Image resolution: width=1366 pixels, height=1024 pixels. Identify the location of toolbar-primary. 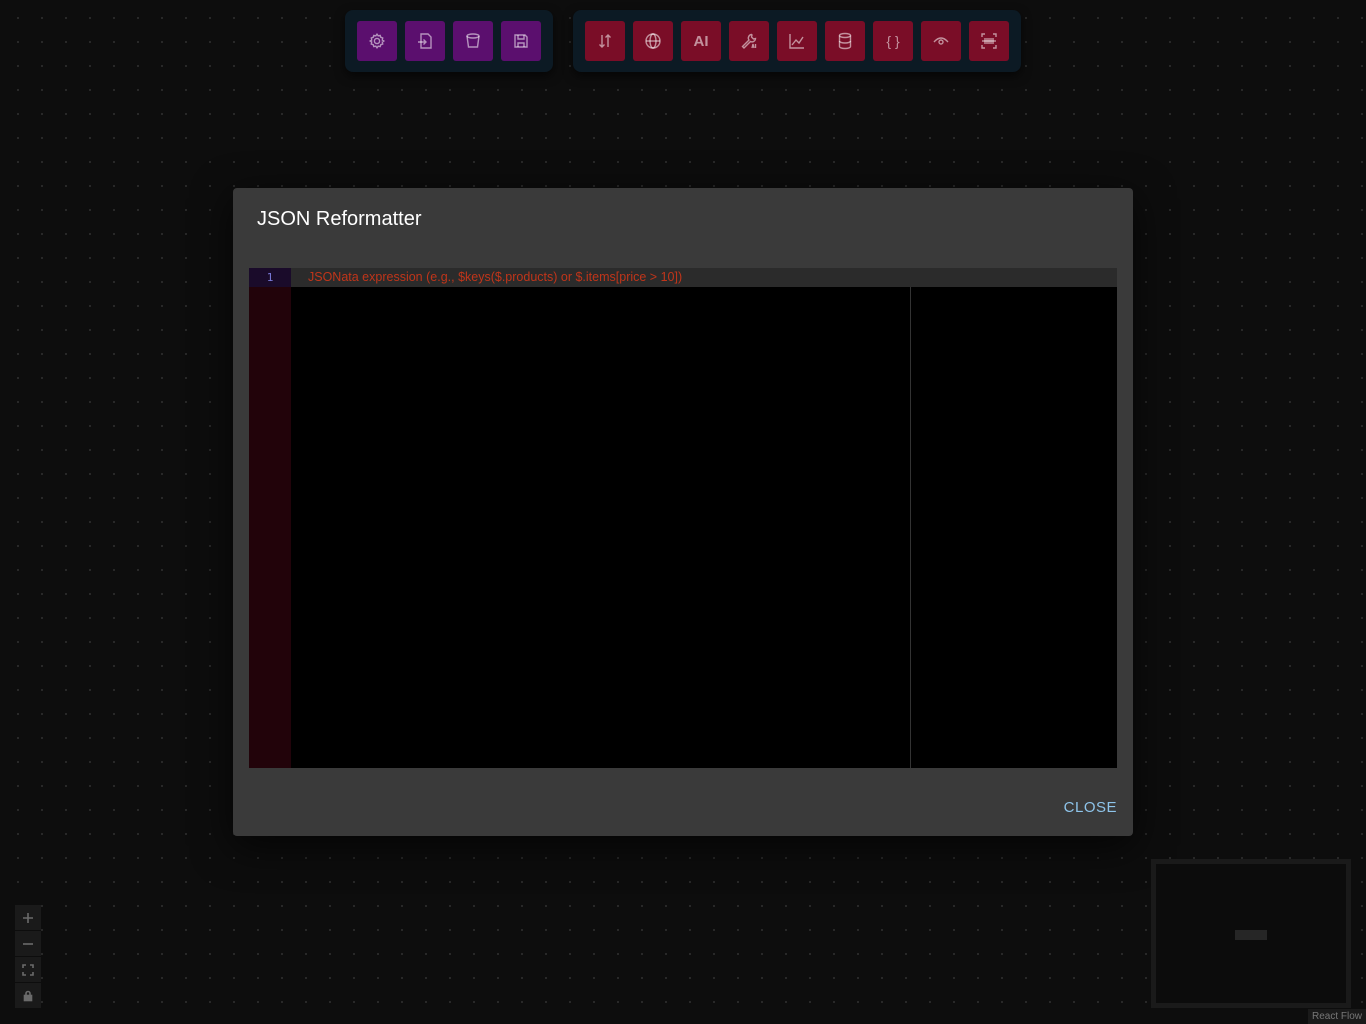
(449, 41).